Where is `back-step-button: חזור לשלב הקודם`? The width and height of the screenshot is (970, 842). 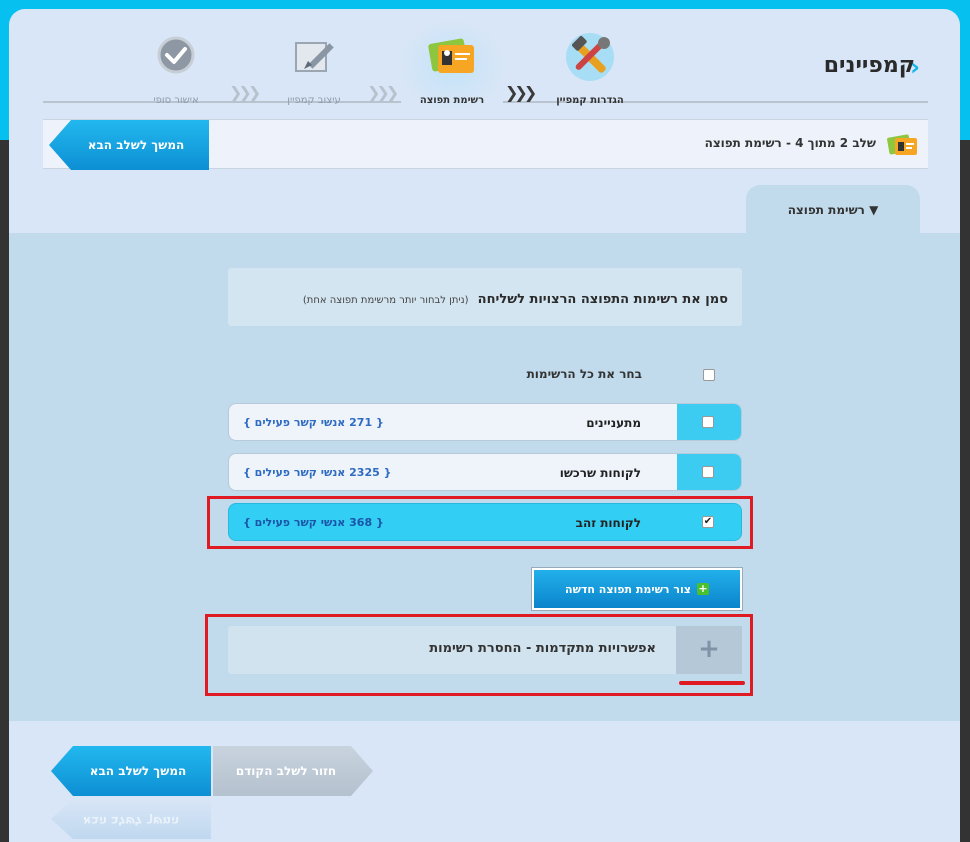 back-step-button: חזור לשלב הקודם is located at coordinates (293, 771).